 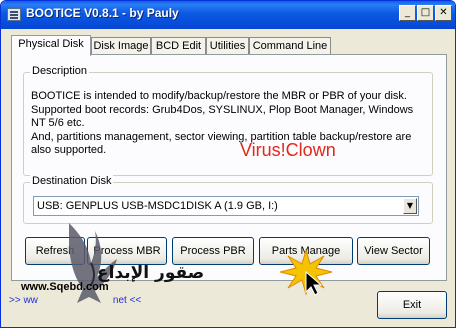 What do you see at coordinates (121, 46) in the screenshot?
I see `tab-disk-image: Disk Image` at bounding box center [121, 46].